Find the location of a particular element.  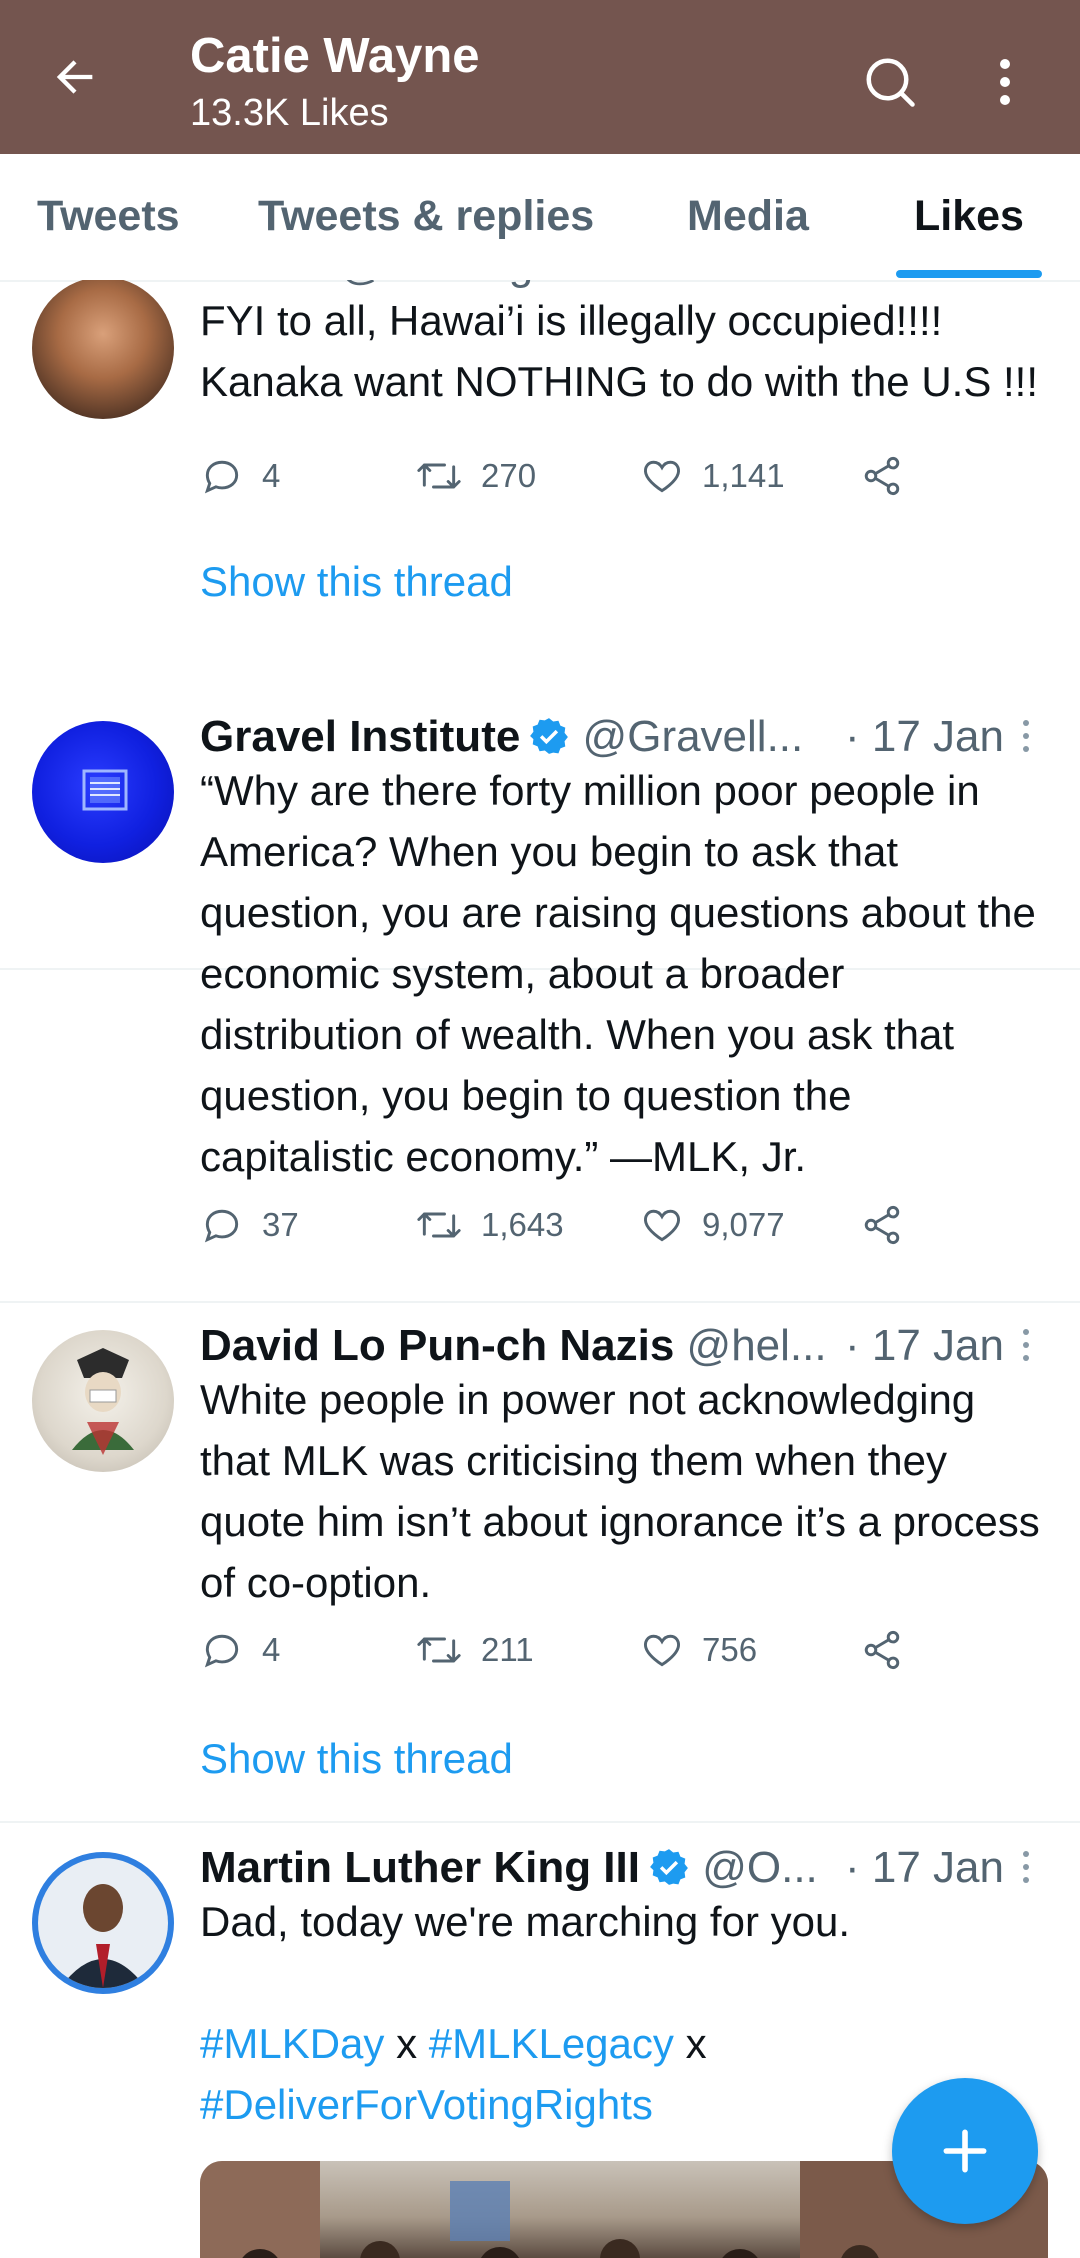

tab-tweets-and-replies: Tweets & replies is located at coordinates (426, 216).